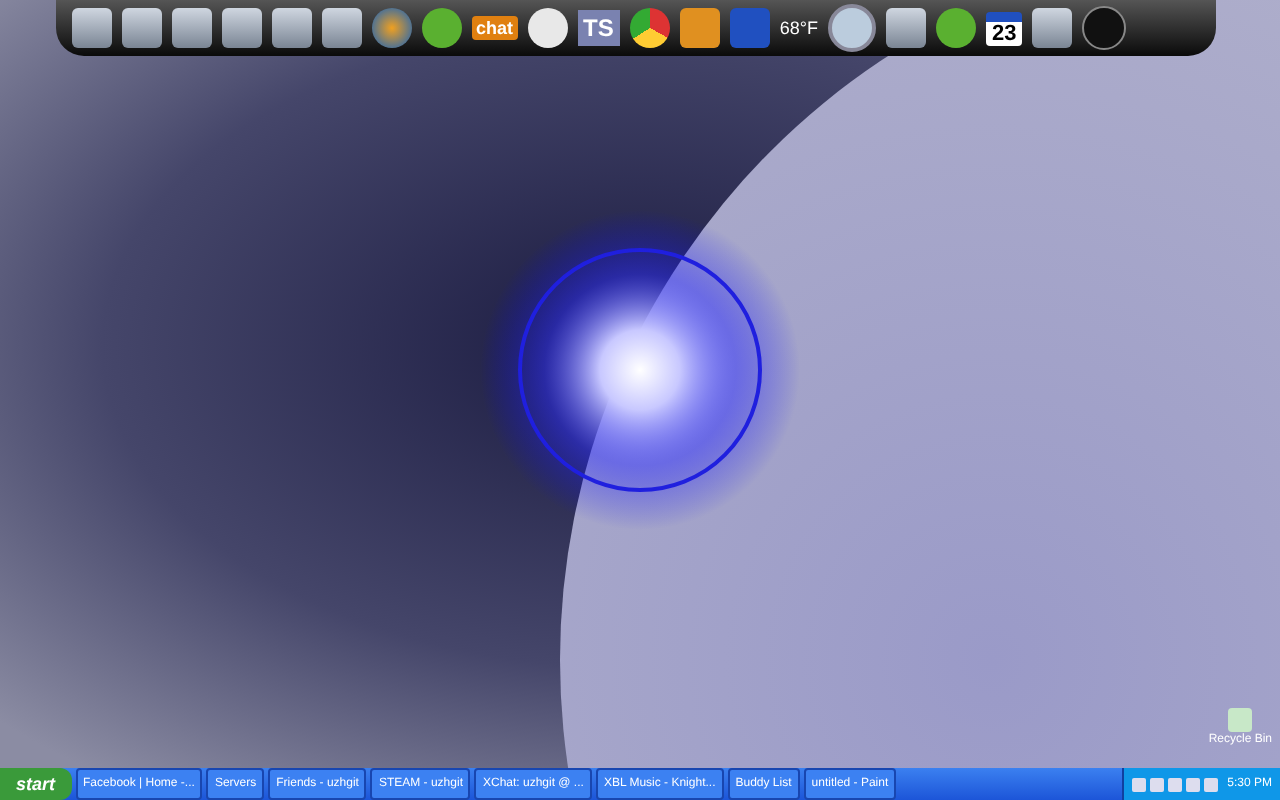 This screenshot has width=1280, height=800. What do you see at coordinates (1240, 720) in the screenshot?
I see `recycle-bin-icon` at bounding box center [1240, 720].